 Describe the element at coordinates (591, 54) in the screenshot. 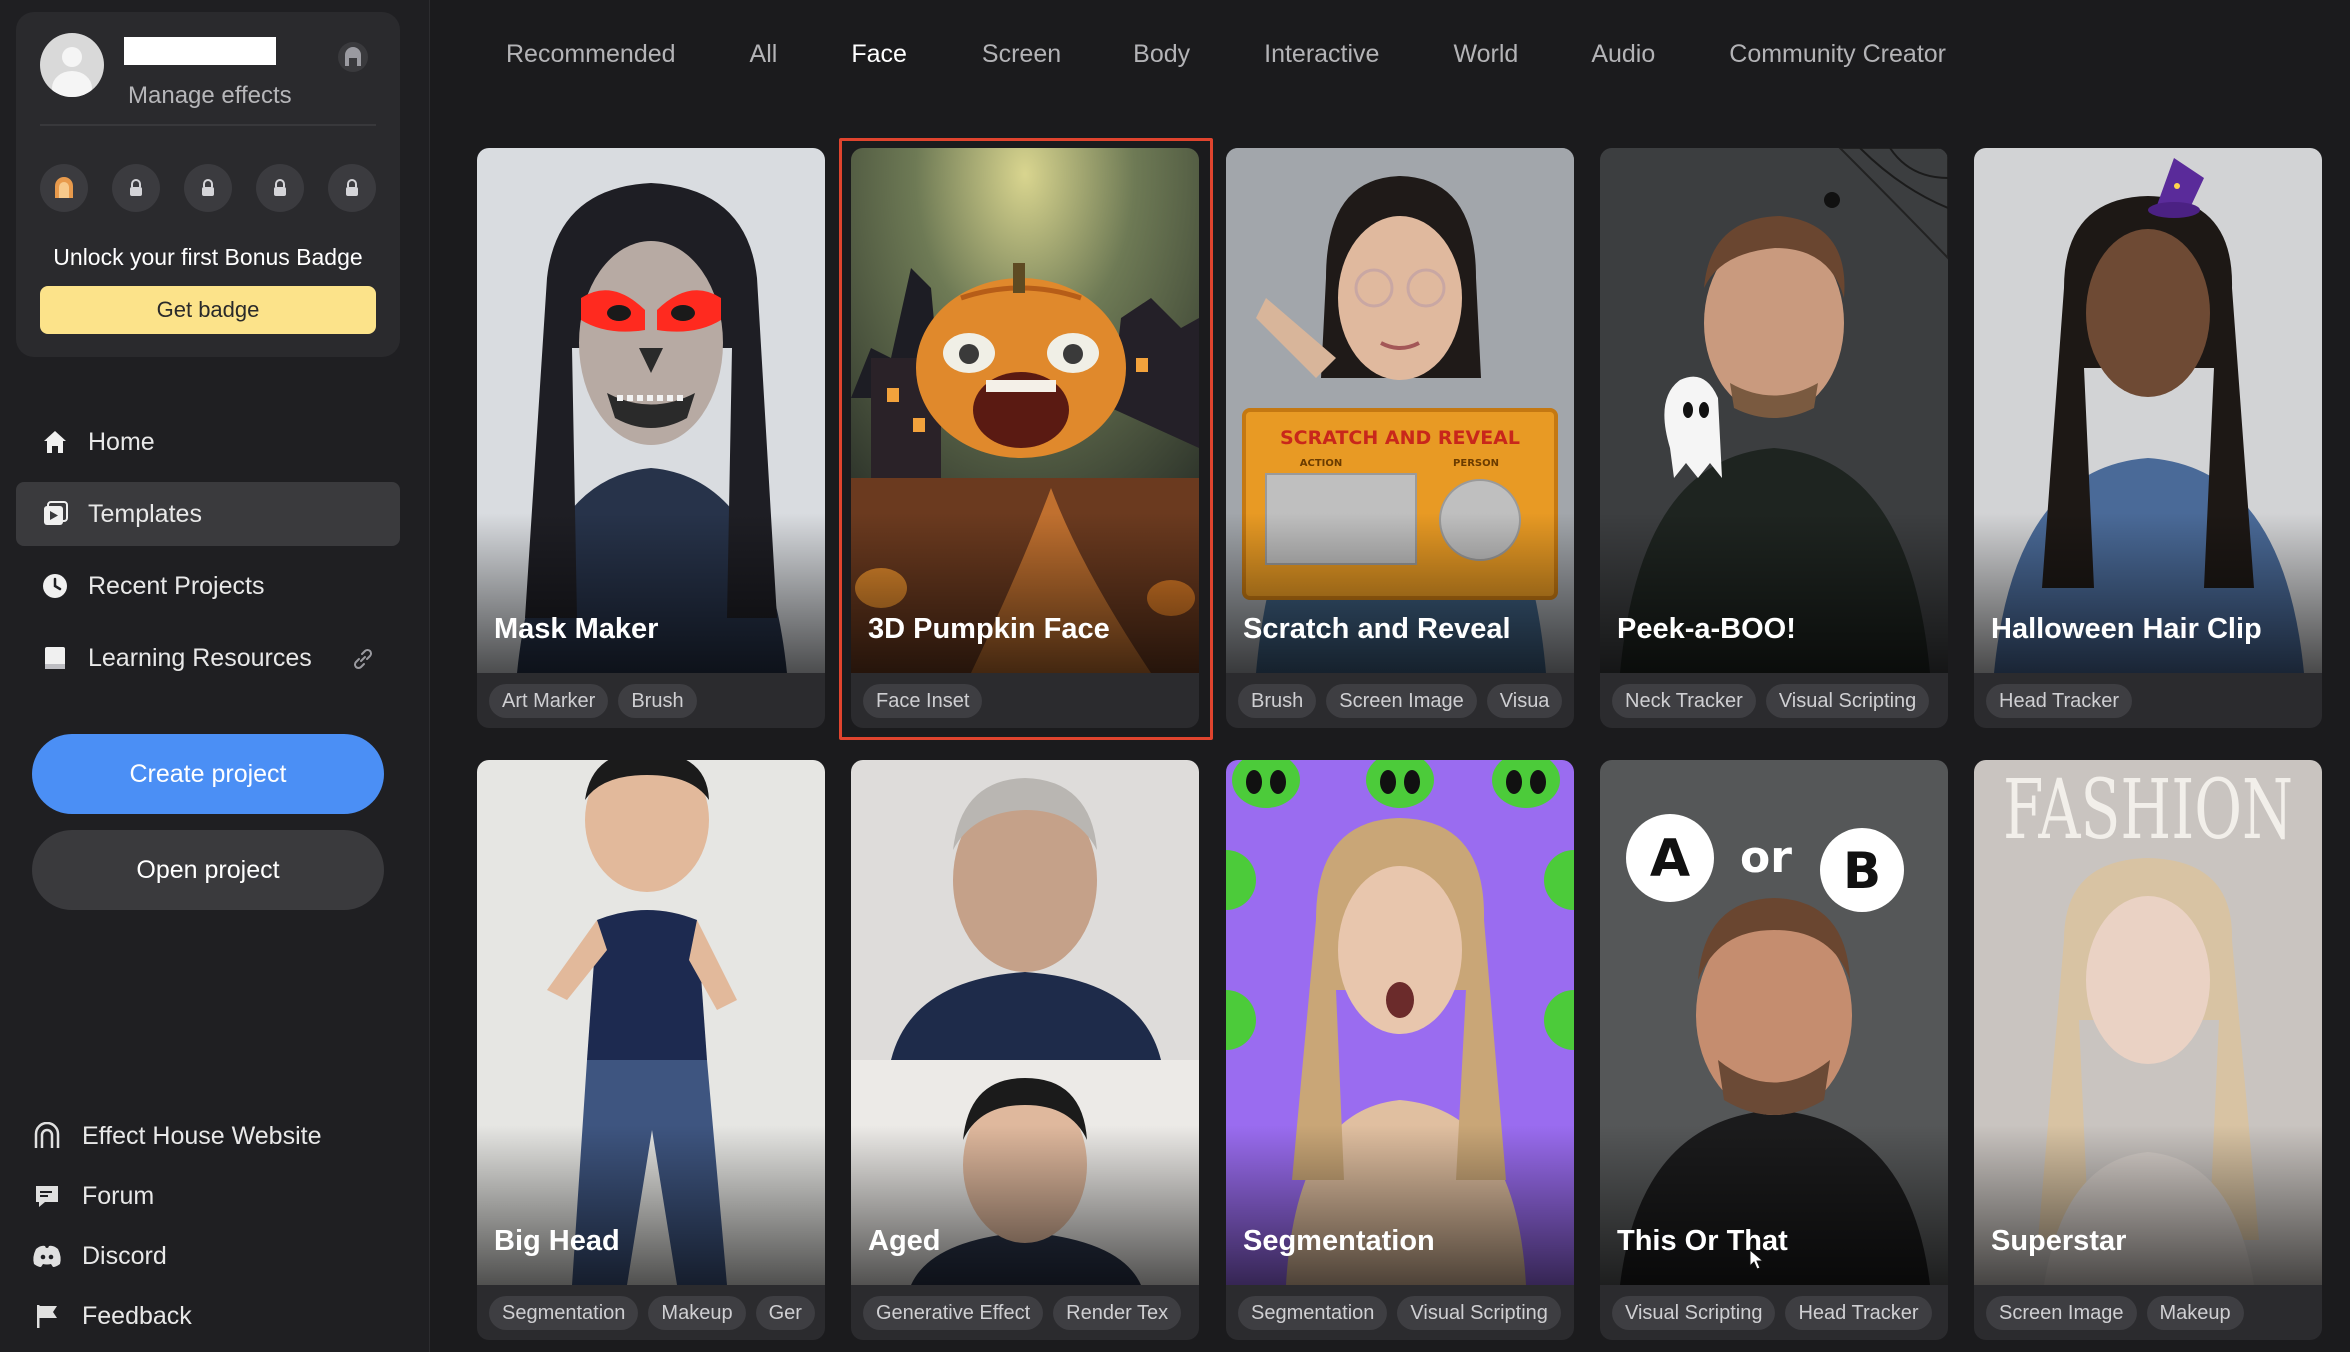

I see `tab-recommended: Recommended` at that location.